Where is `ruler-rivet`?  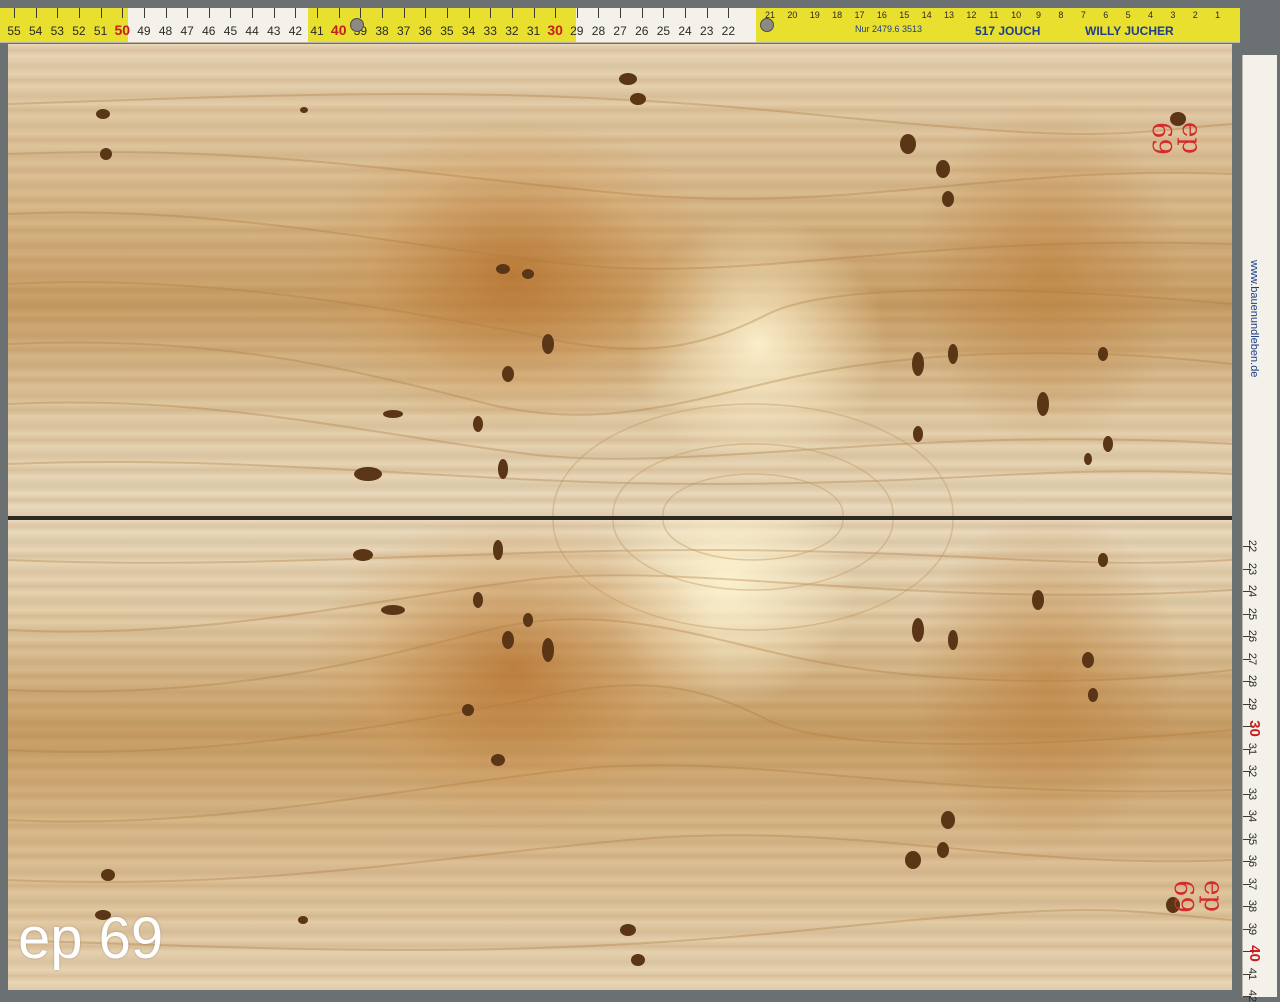
ruler-rivet is located at coordinates (357, 25).